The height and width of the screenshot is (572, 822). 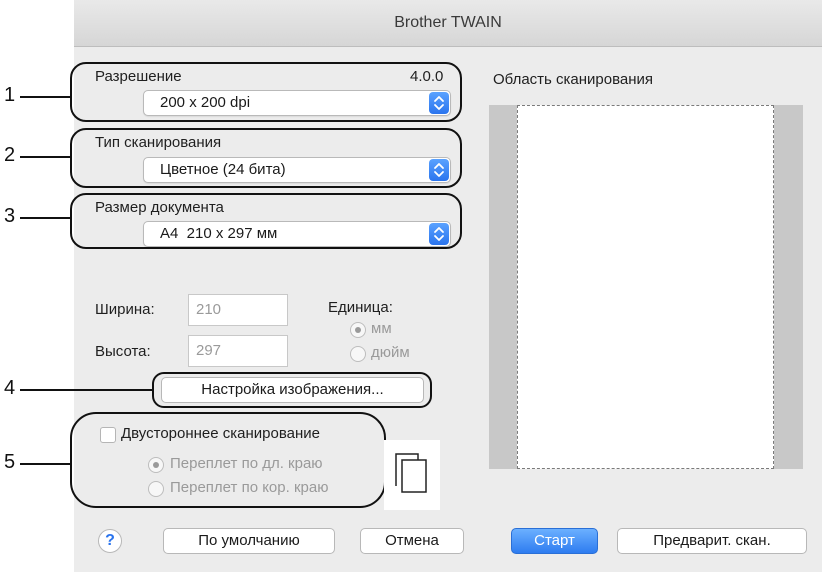 I want to click on duplex-preview-panel, so click(x=412, y=475).